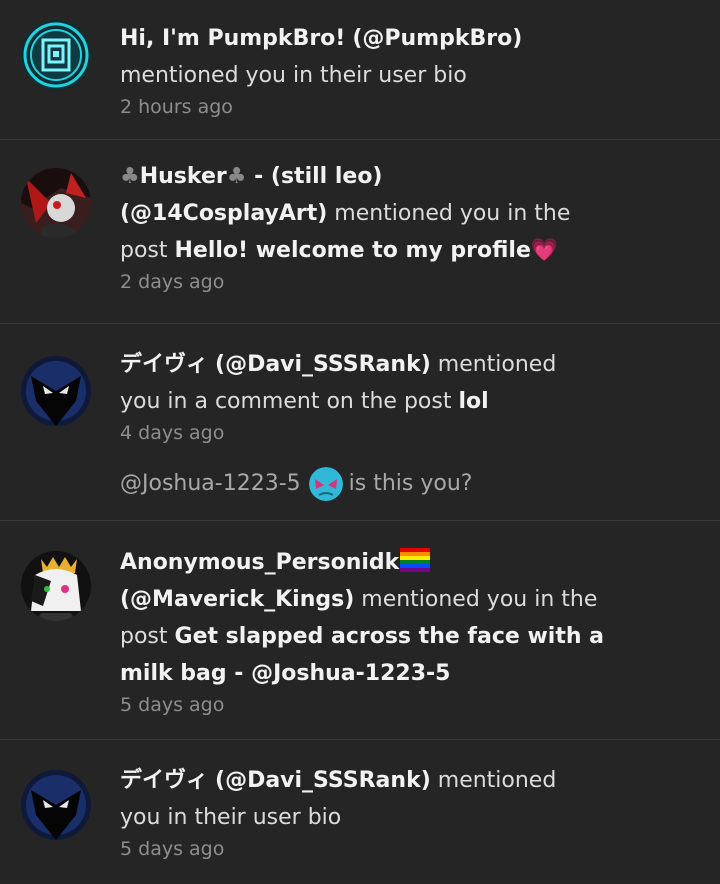  I want to click on pink-heart-icon: 💗, so click(544, 250).